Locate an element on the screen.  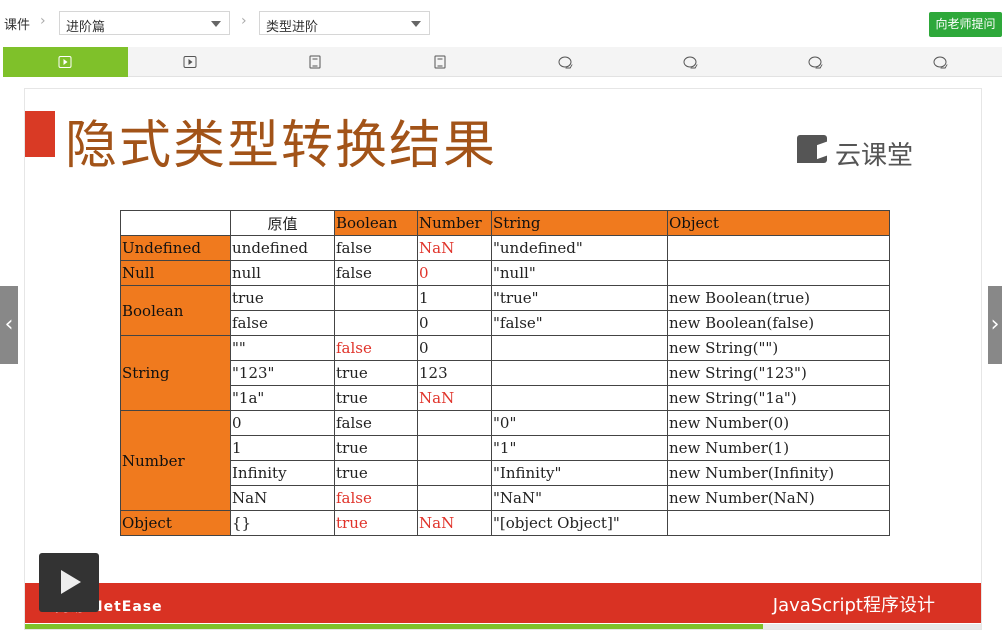
previous-slide-button: ‹ is located at coordinates (9, 325).